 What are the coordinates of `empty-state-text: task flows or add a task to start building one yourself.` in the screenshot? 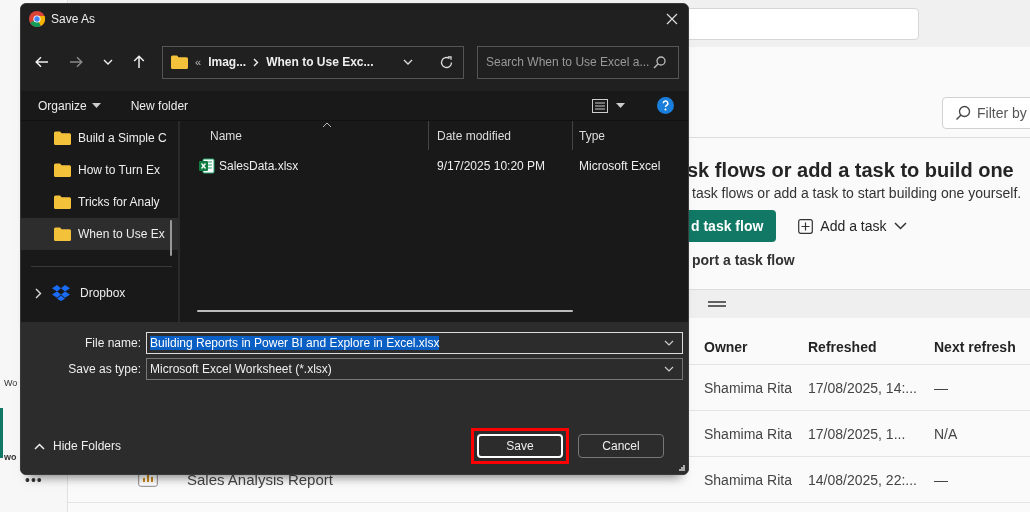 It's located at (857, 194).